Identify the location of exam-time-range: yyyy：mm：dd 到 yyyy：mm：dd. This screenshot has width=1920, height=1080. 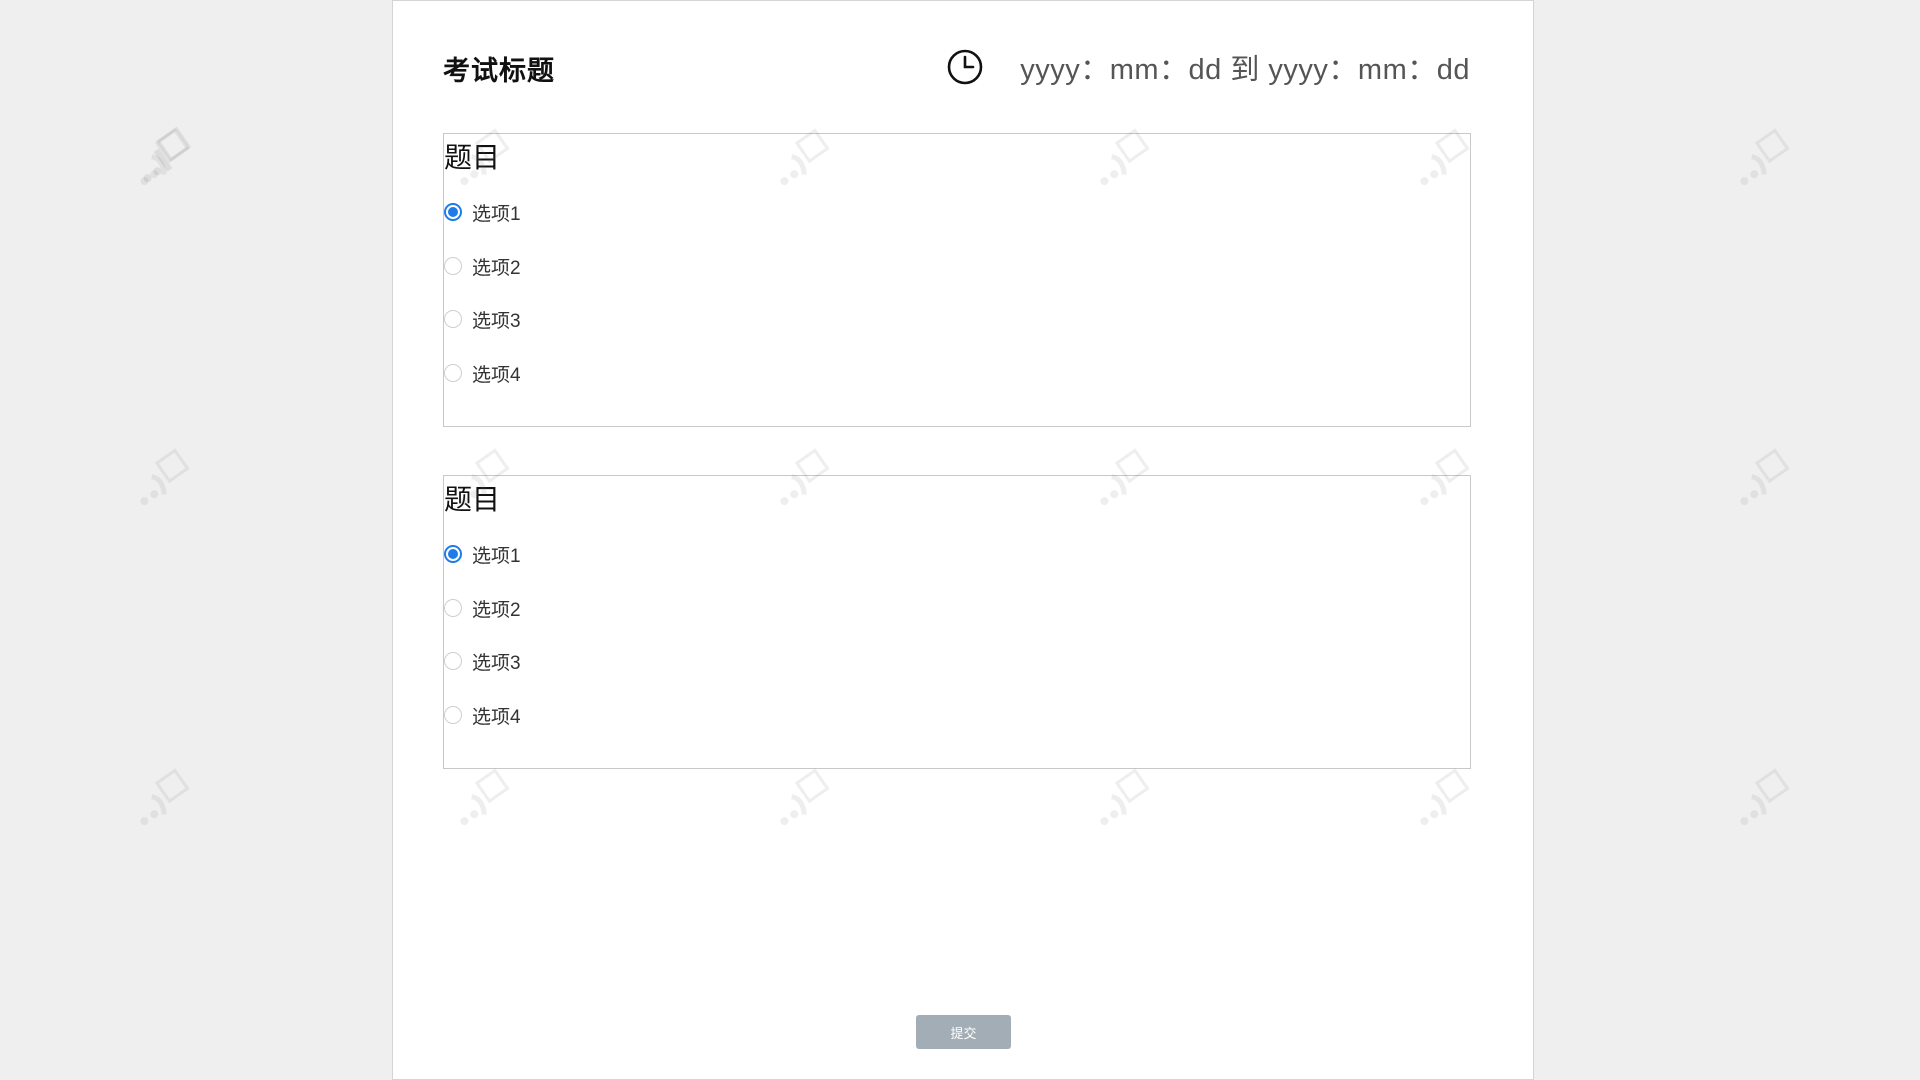
(1245, 70).